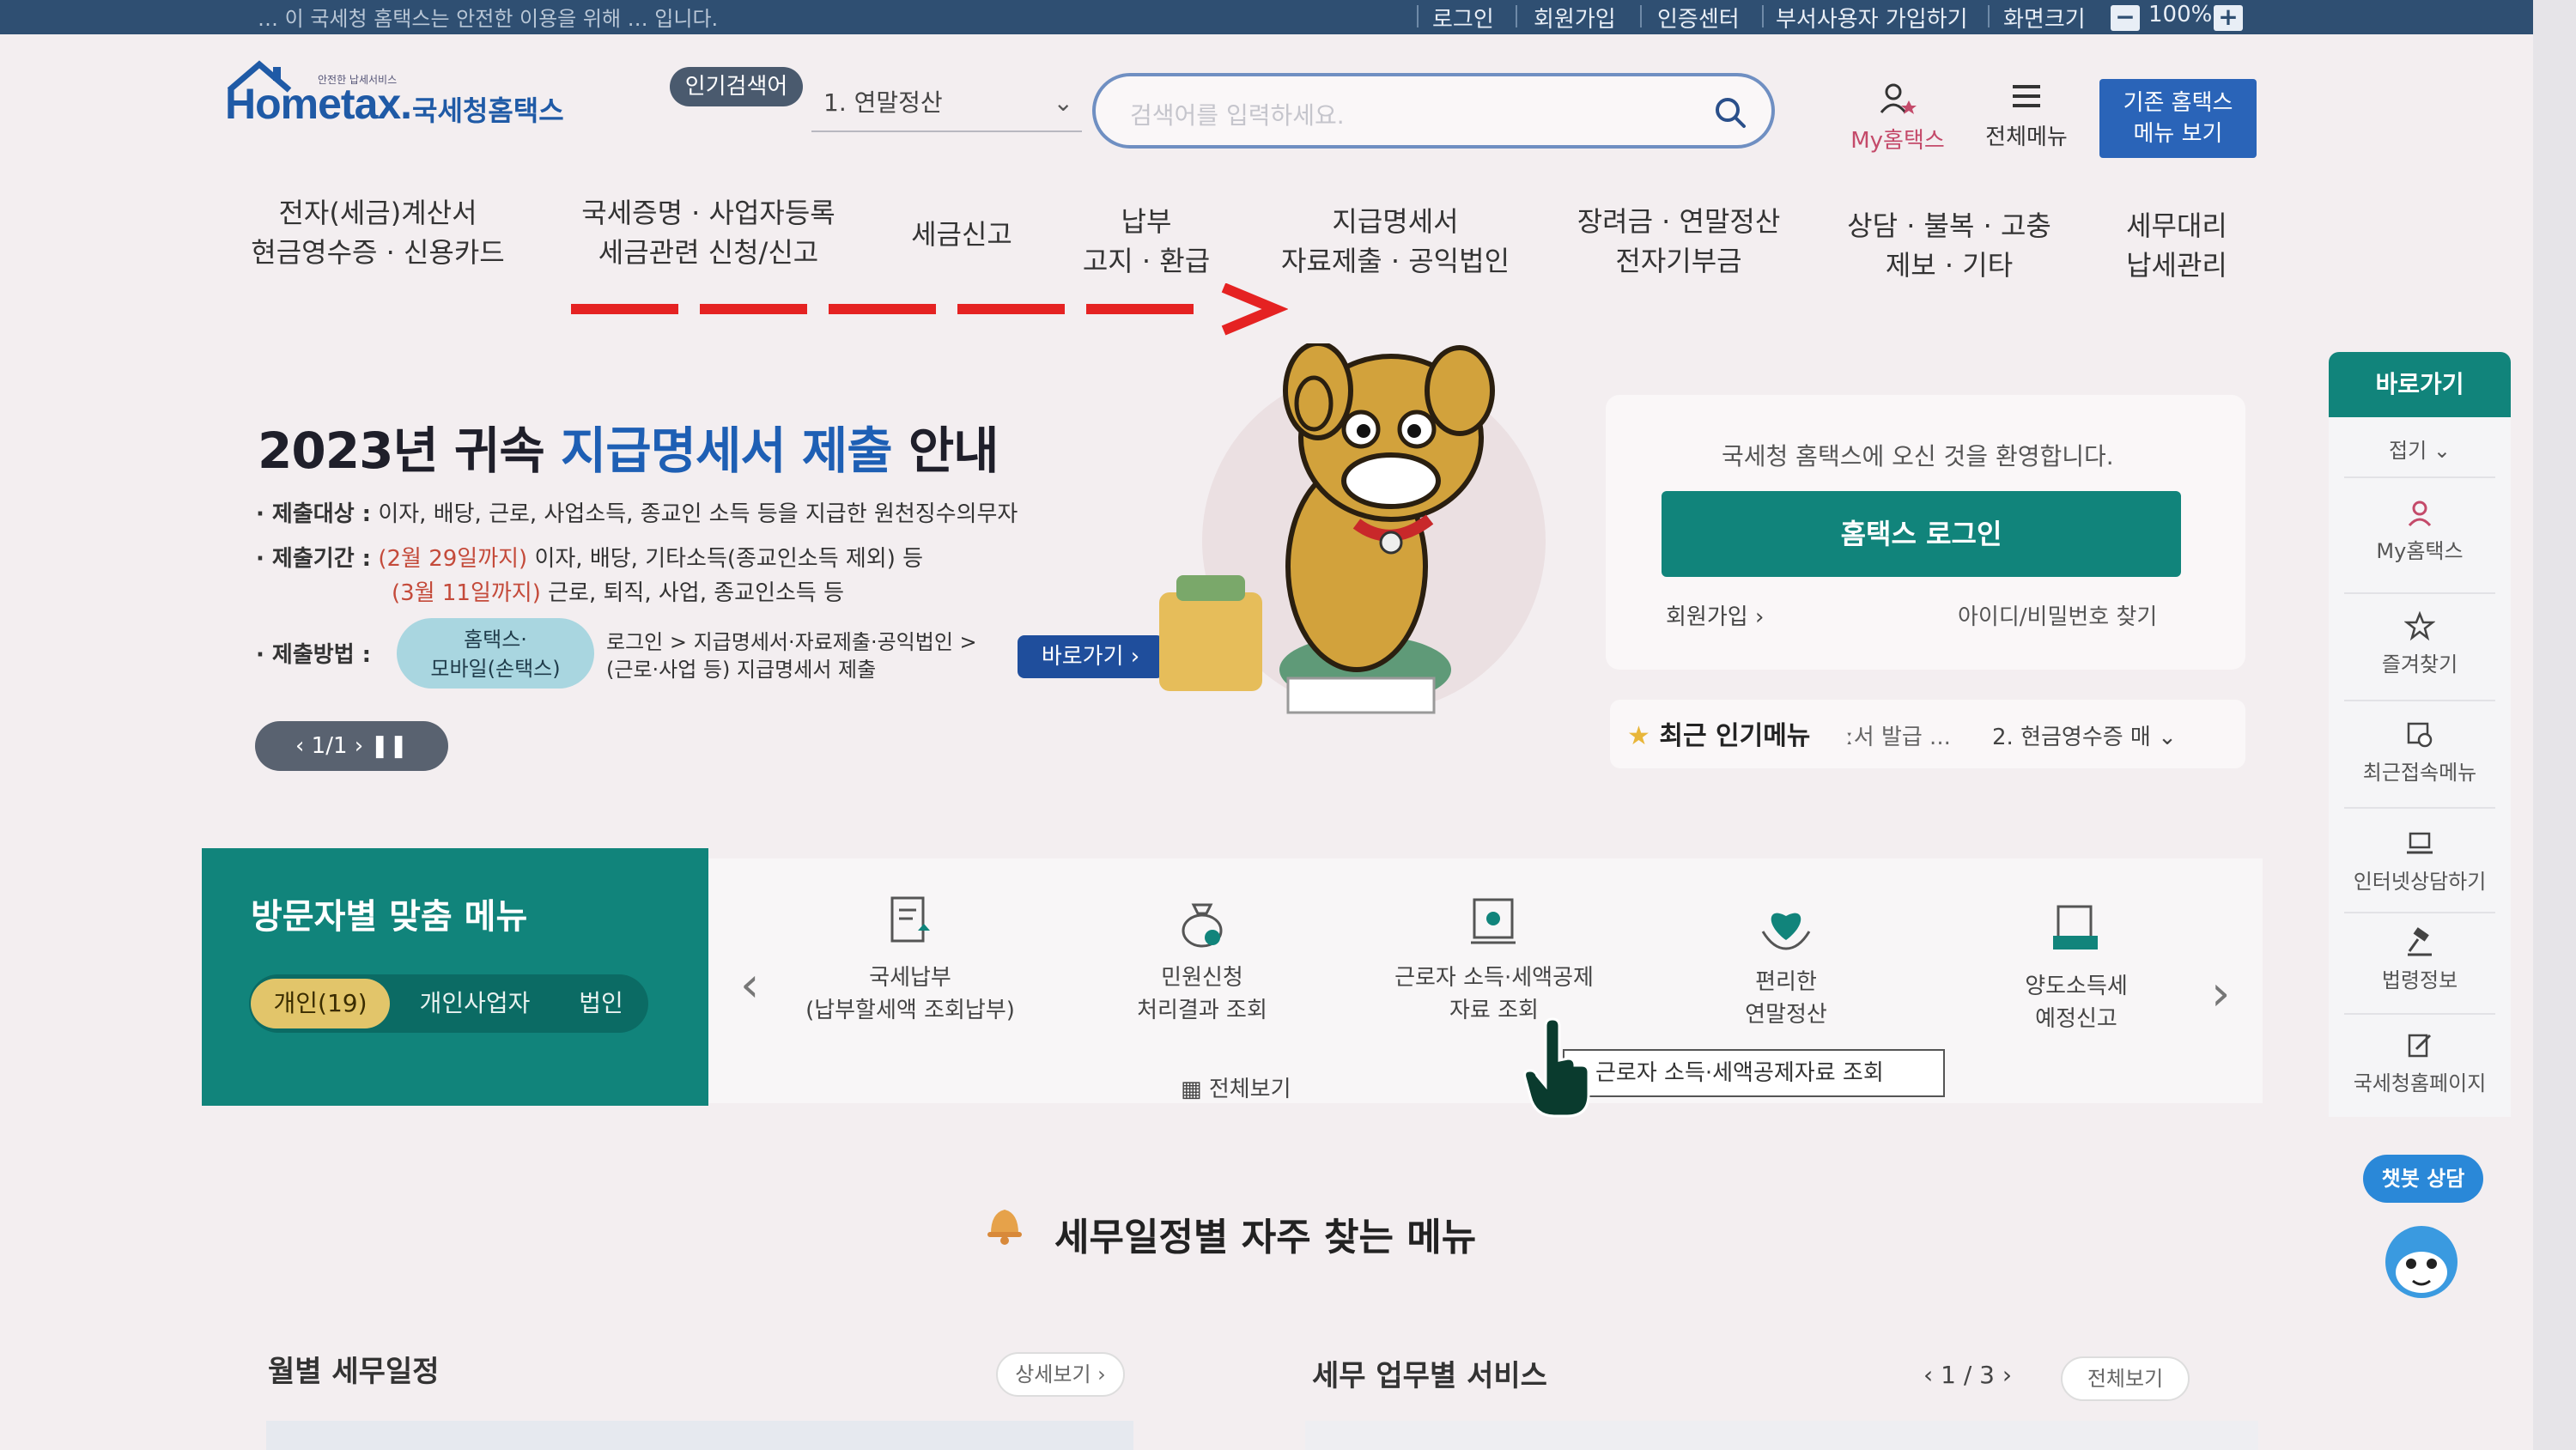  What do you see at coordinates (488, 19) in the screenshot?
I see `top-notice: … 이 국세청 홈택스는 안전한 이용을 위해 … 입니다.` at bounding box center [488, 19].